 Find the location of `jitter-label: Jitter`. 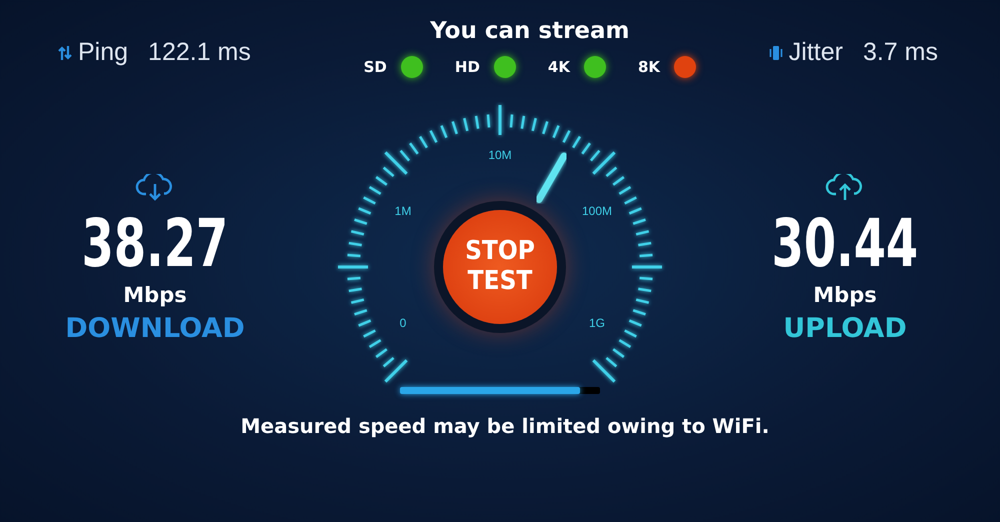

jitter-label: Jitter is located at coordinates (815, 52).